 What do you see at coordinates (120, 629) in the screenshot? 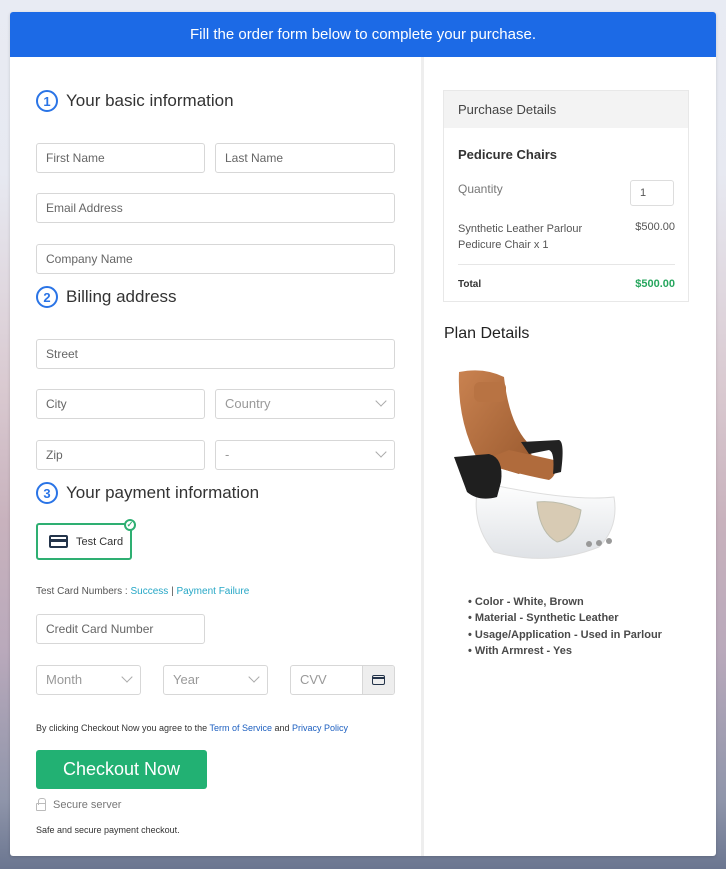
I see `card-number-input: Credit Card Number` at bounding box center [120, 629].